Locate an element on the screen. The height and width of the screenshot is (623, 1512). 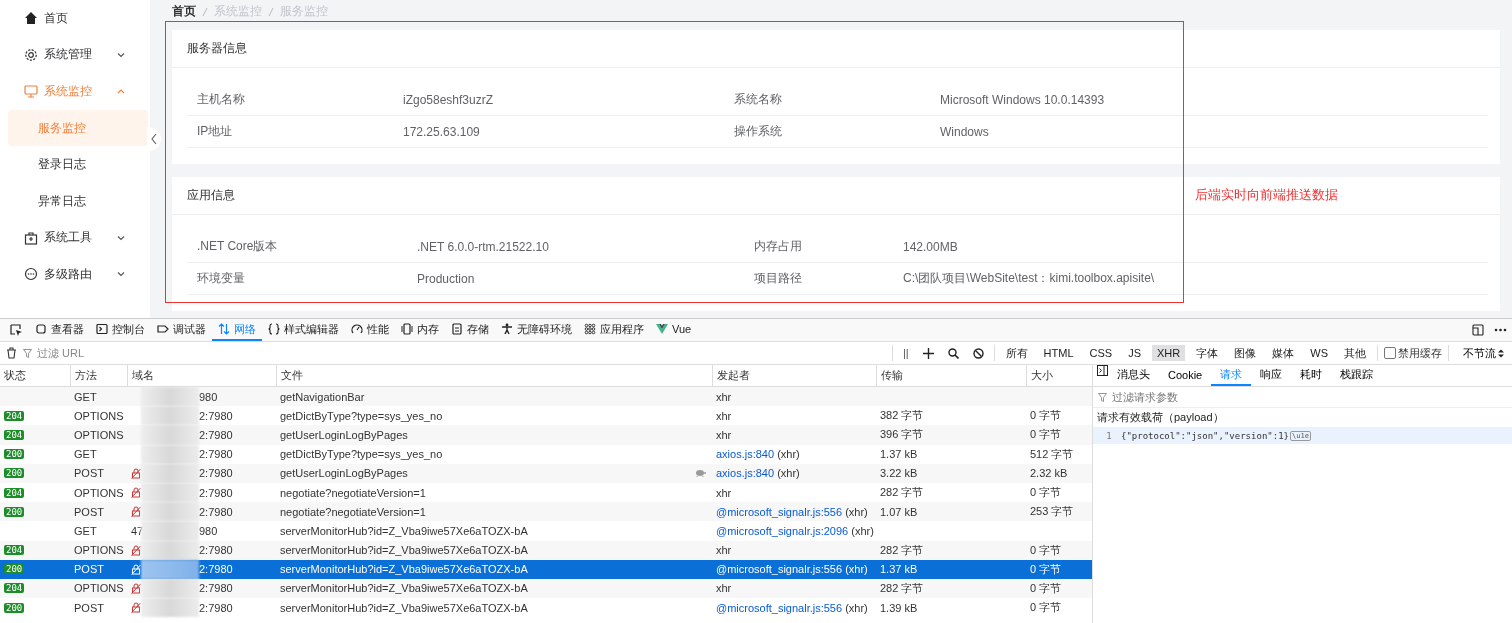
devtools-tab: 无障碍环境 is located at coordinates (536, 330).